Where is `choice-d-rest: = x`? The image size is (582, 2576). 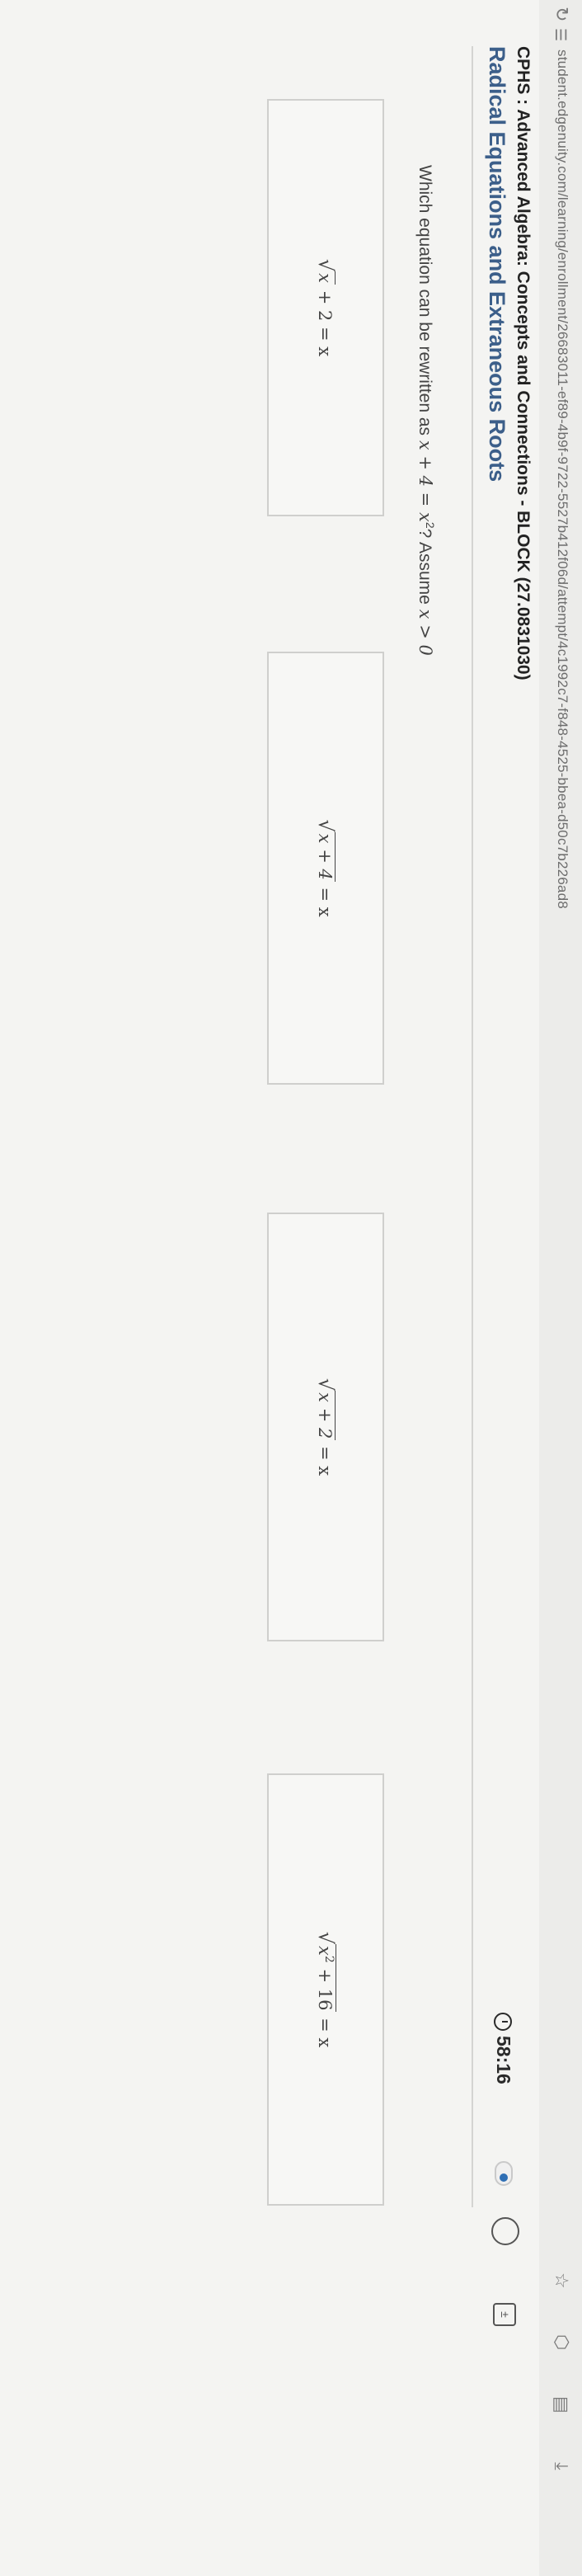 choice-d-rest: = x is located at coordinates (325, 2030).